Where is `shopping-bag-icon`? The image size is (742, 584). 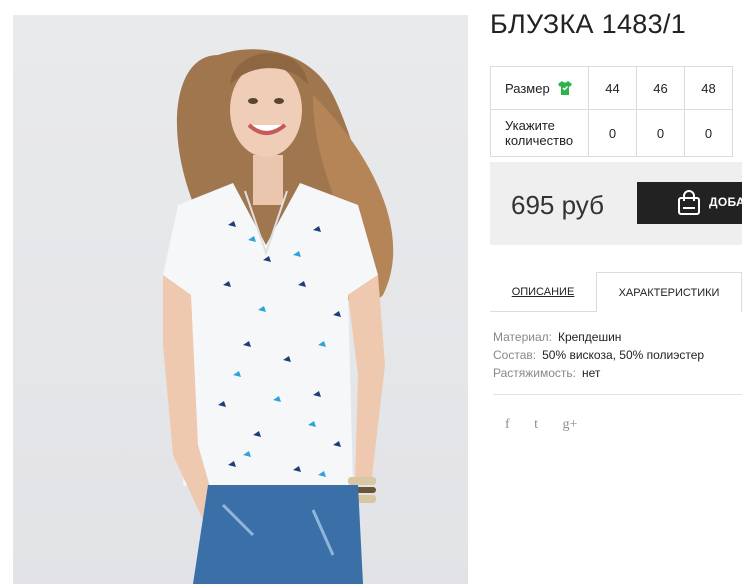 shopping-bag-icon is located at coordinates (689, 202).